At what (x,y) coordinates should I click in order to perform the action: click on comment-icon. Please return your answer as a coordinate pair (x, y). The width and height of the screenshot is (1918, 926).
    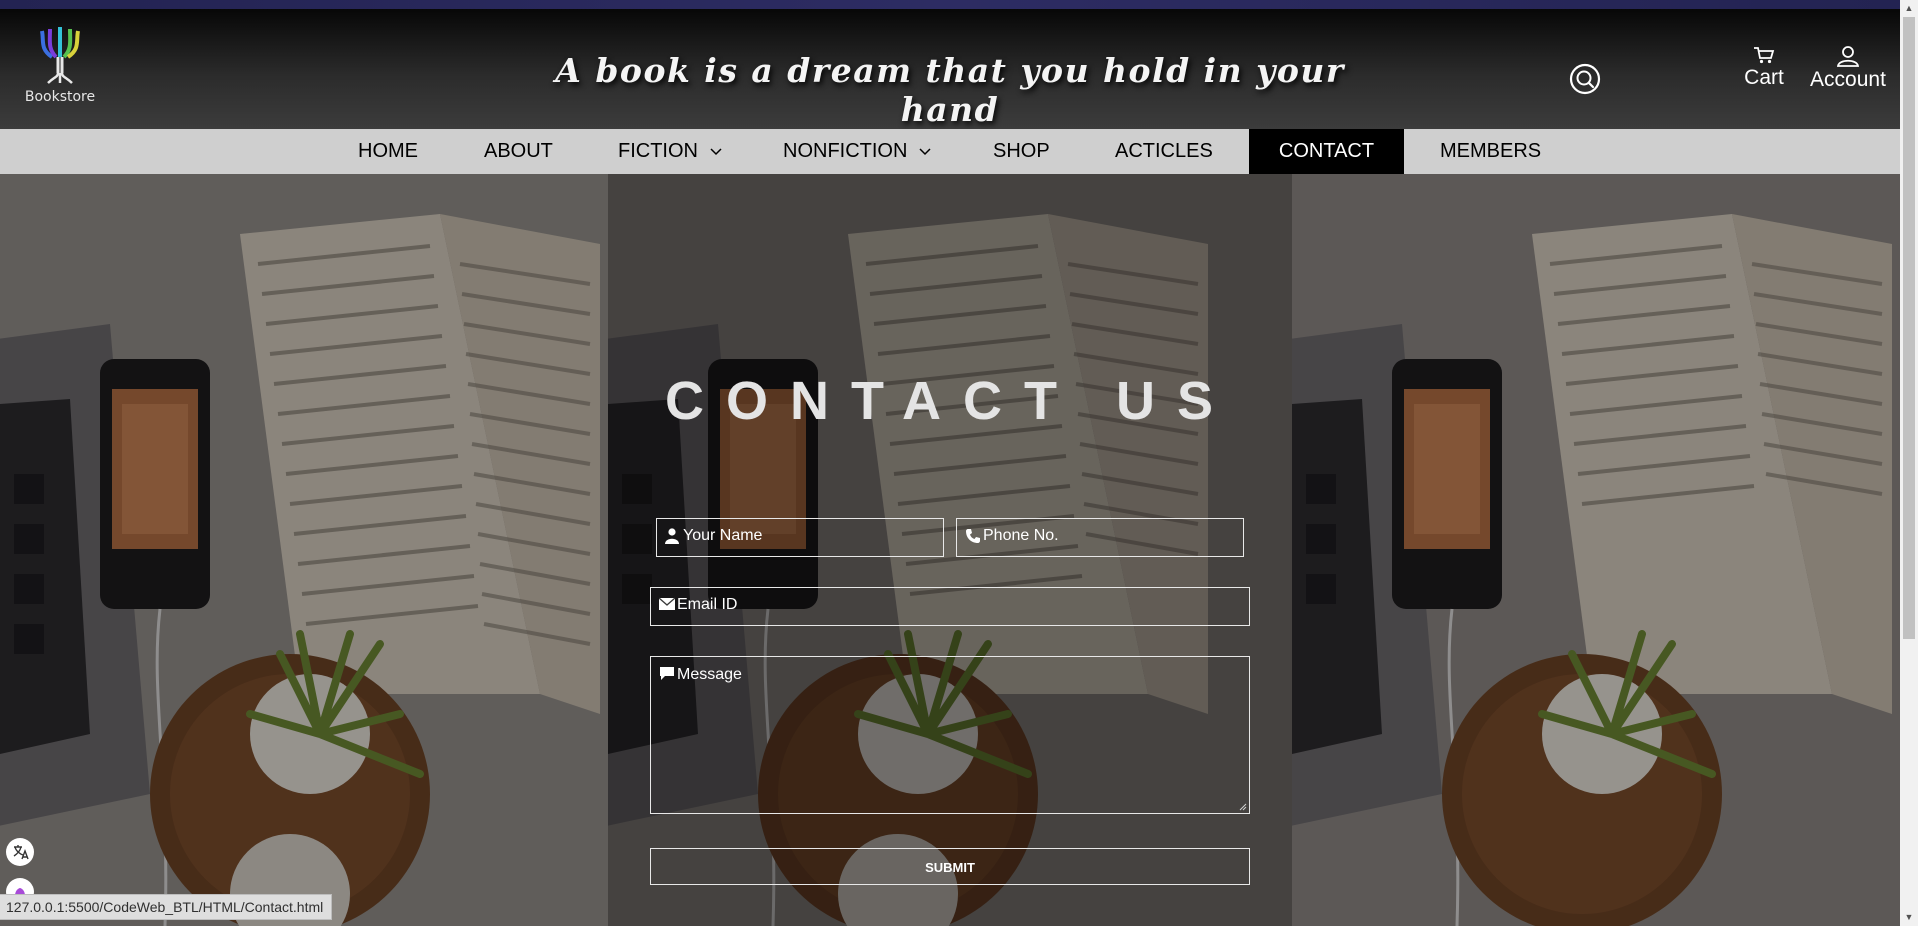
    Looking at the image, I should click on (667, 673).